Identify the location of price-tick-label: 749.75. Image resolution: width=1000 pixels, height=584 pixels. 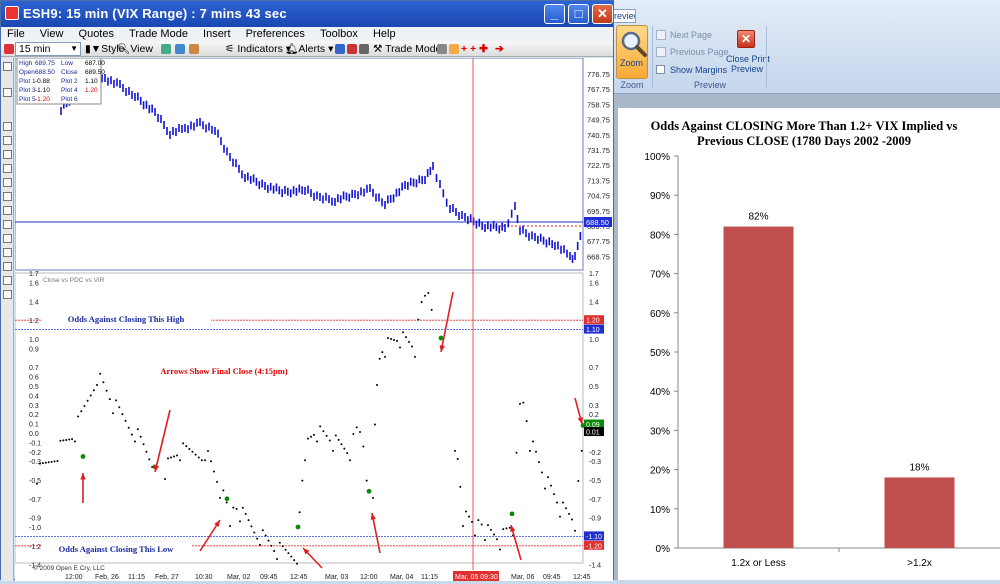
(598, 120).